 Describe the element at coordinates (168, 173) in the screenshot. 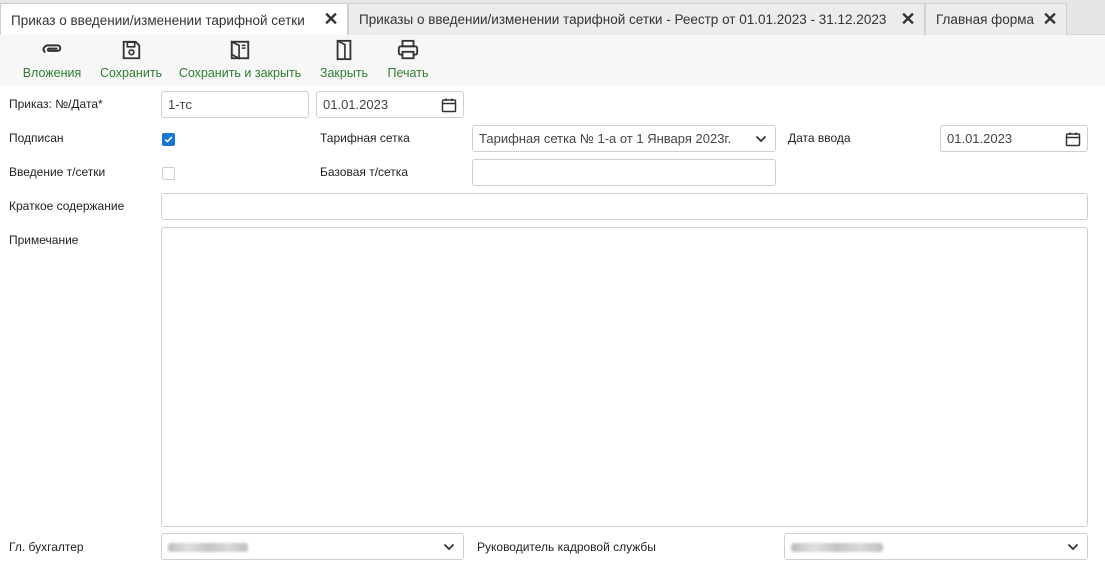

I see `grid-intro-checkbox` at that location.